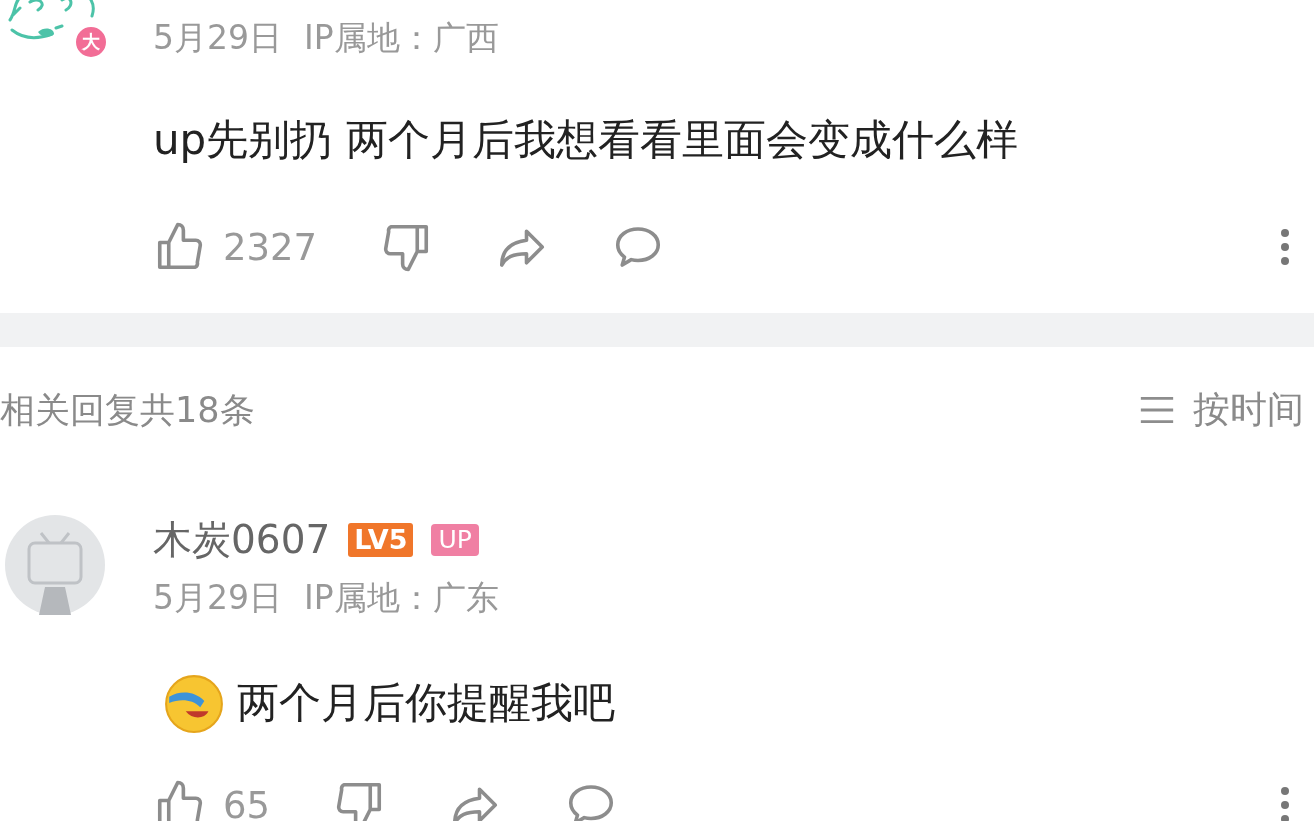 The height and width of the screenshot is (821, 1314). What do you see at coordinates (455, 540) in the screenshot?
I see `uploader-badge: UP` at bounding box center [455, 540].